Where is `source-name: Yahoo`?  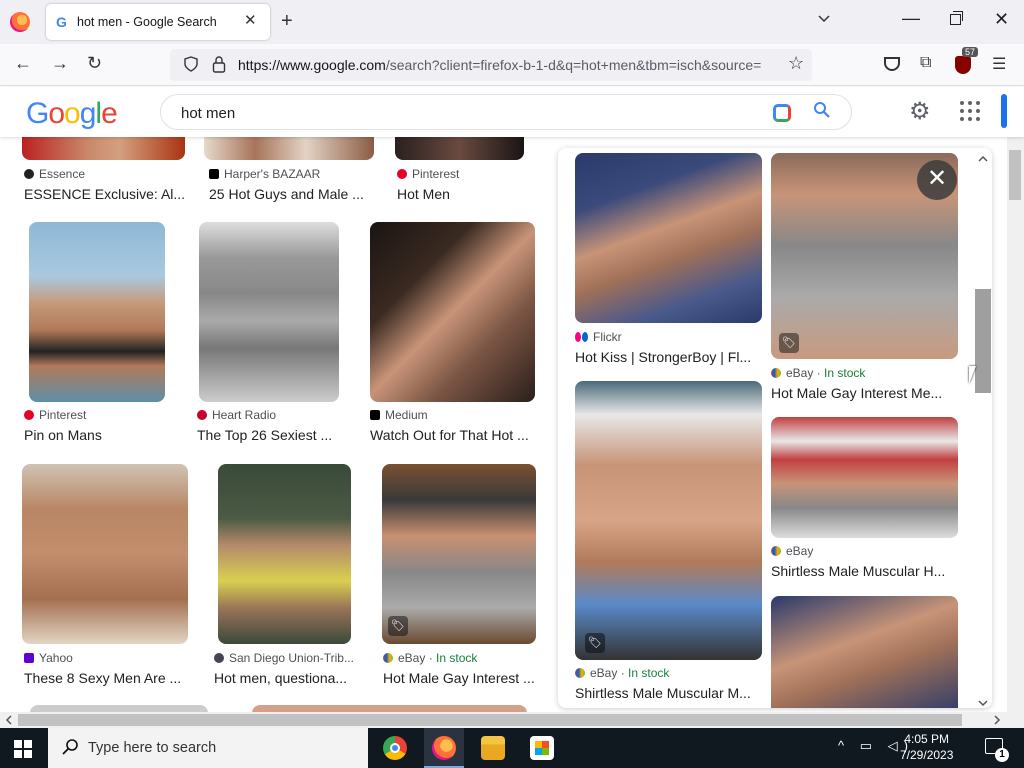
source-name: Yahoo is located at coordinates (56, 658).